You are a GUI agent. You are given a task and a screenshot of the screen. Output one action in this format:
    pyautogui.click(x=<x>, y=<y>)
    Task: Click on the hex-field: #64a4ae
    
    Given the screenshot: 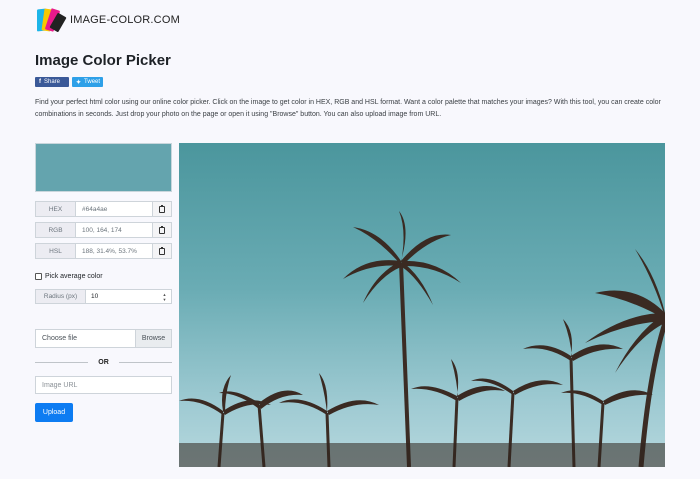 What is the action you would take?
    pyautogui.click(x=114, y=209)
    